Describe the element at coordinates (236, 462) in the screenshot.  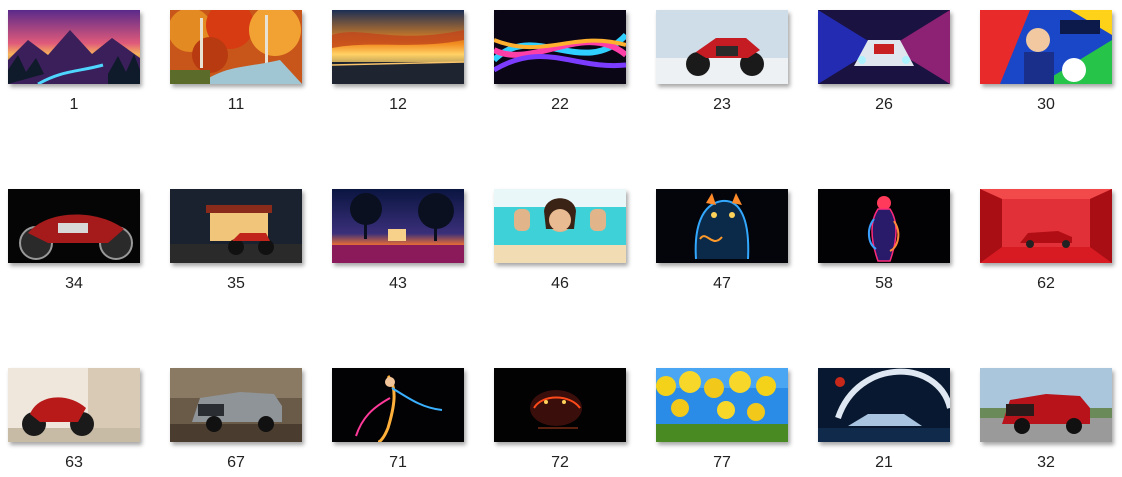
I see `file-name: 67` at that location.